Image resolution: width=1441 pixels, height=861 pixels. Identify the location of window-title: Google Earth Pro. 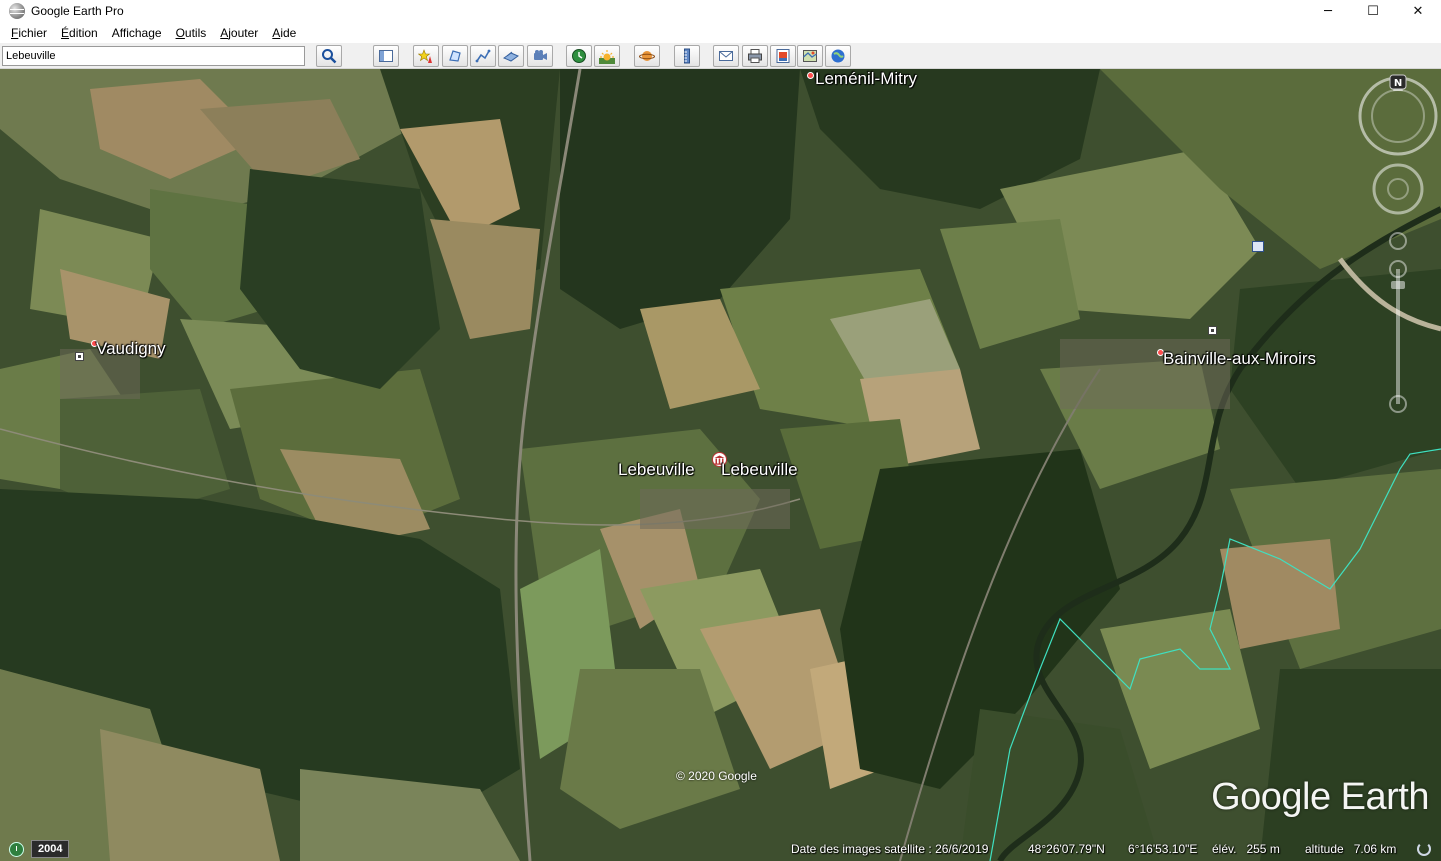
(77, 11).